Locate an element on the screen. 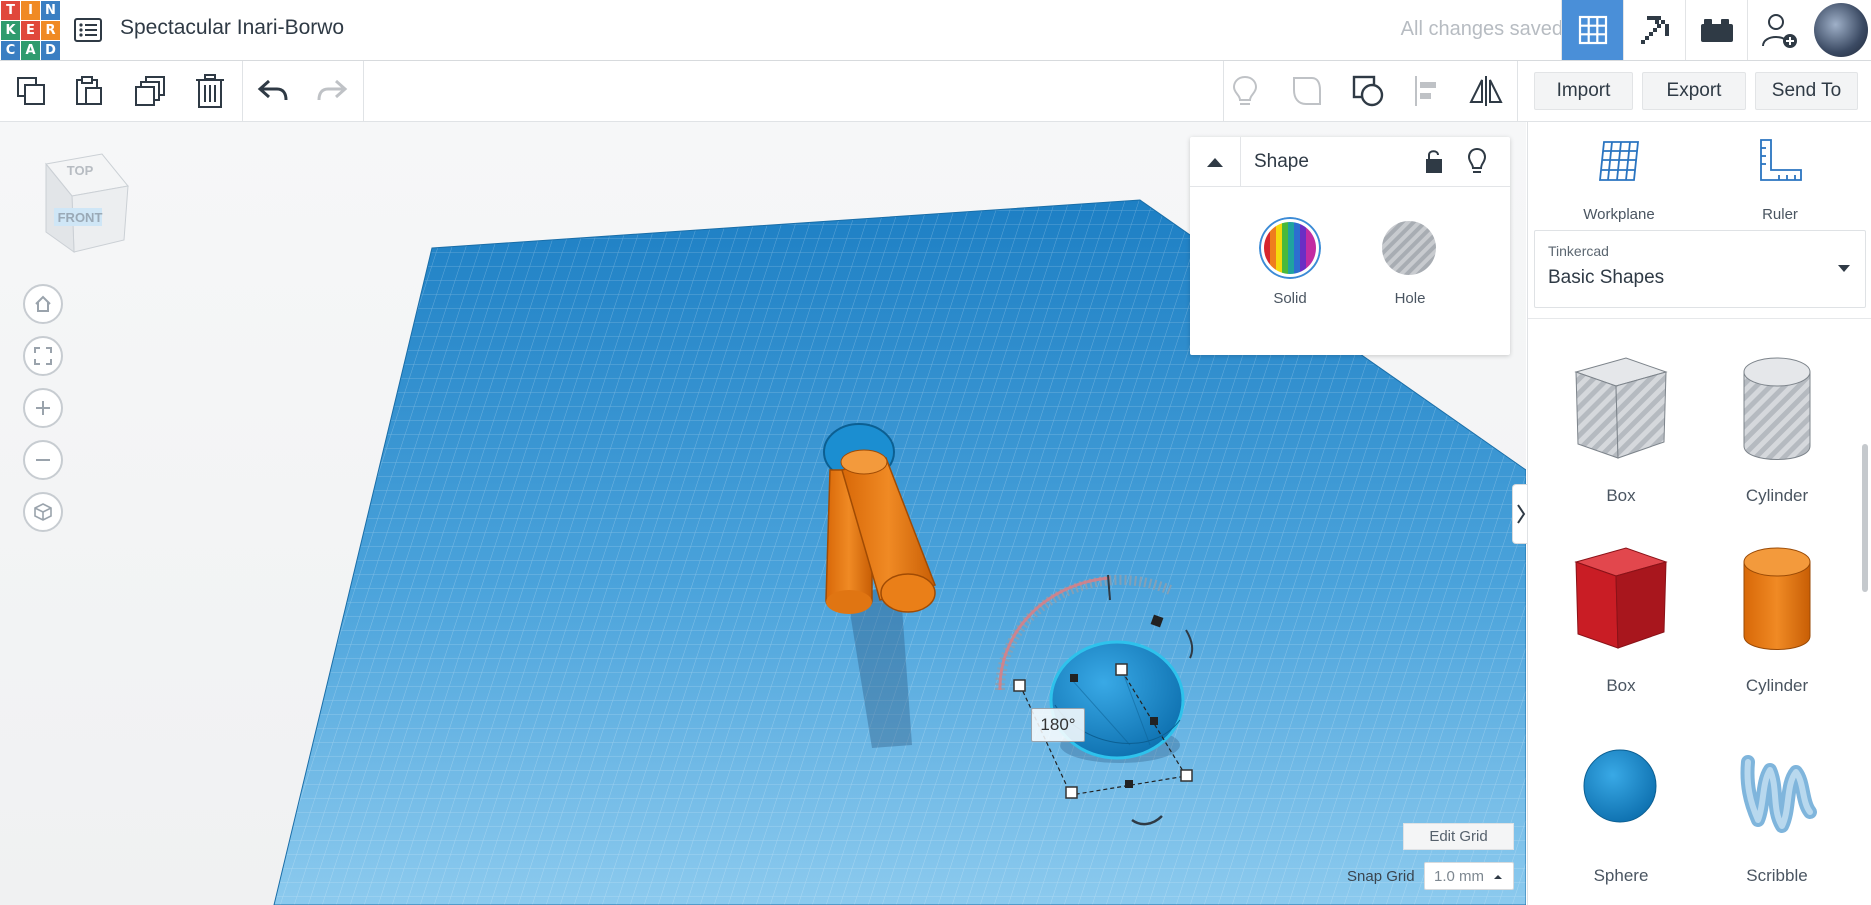 This screenshot has height=905, width=1871. home-view-button is located at coordinates (43, 304).